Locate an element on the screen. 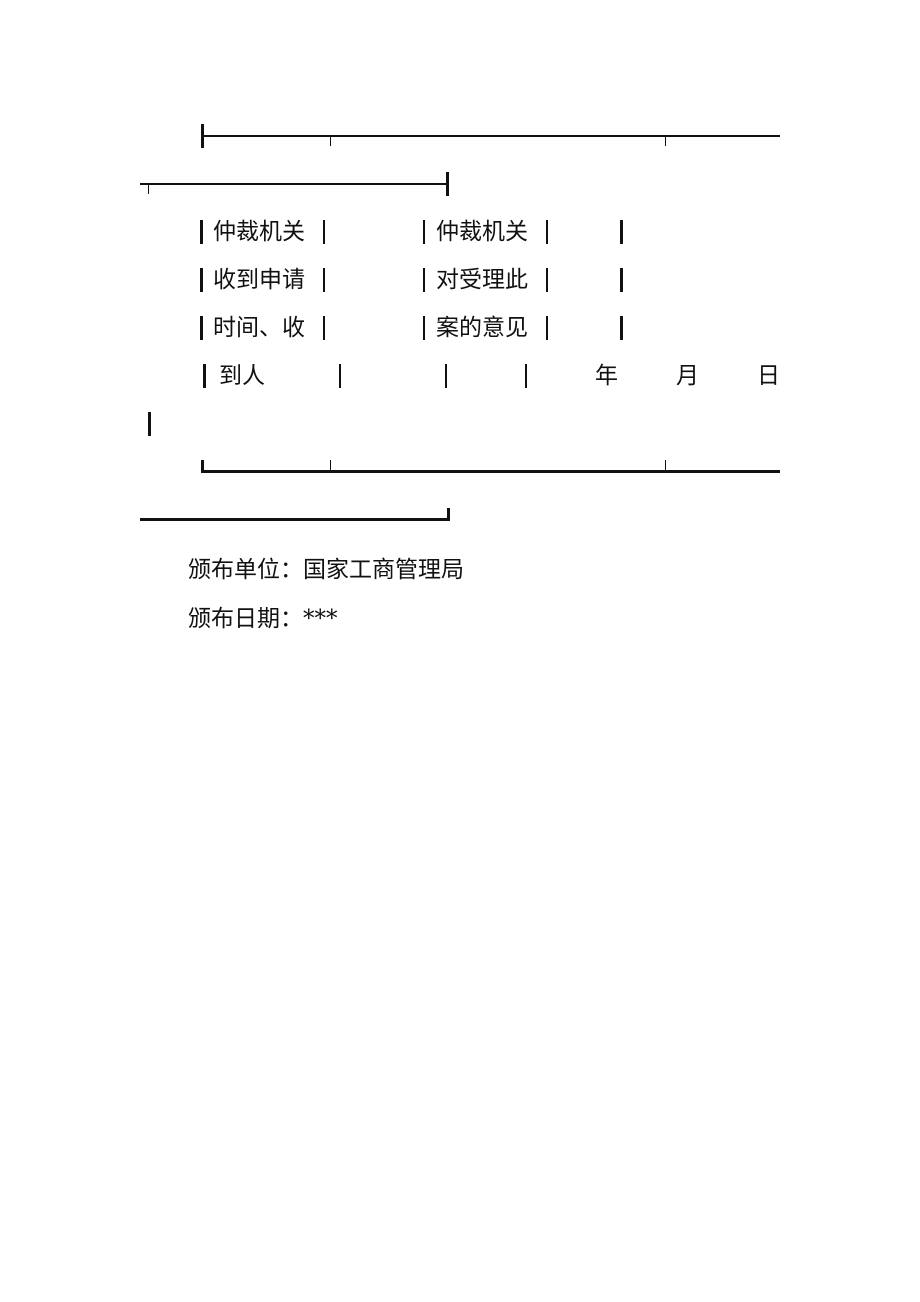  publisher-label: 颁布单位： is located at coordinates (245, 570).